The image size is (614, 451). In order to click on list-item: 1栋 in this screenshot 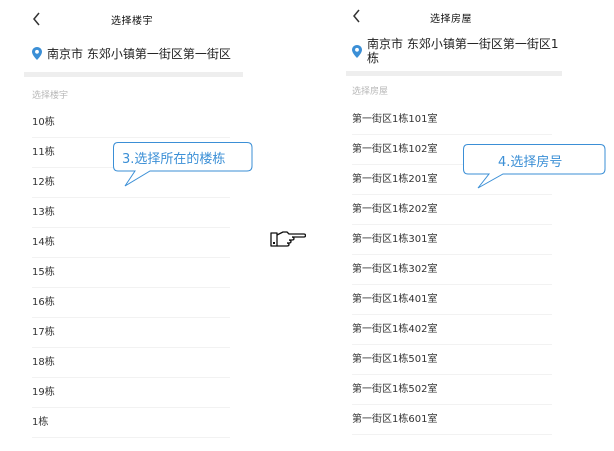, I will do `click(131, 423)`.